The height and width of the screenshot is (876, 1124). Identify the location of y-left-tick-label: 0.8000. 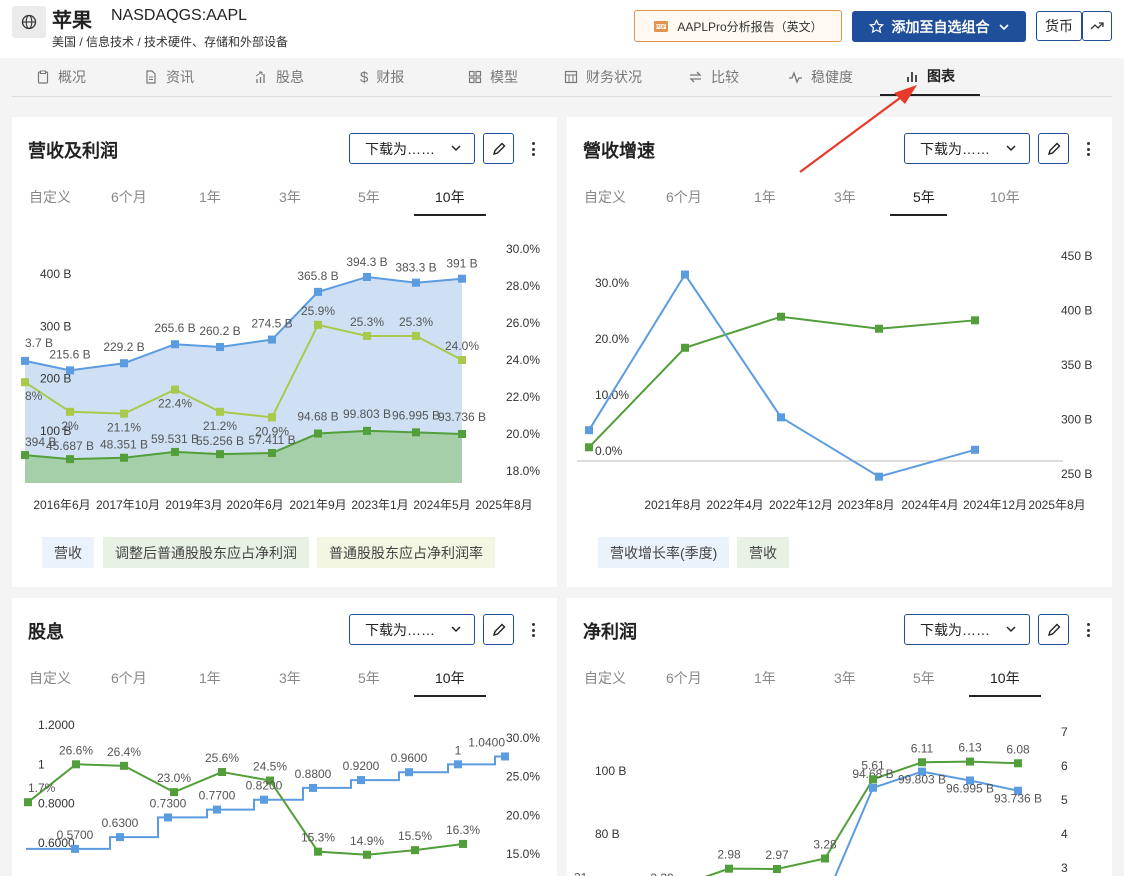
(56, 804).